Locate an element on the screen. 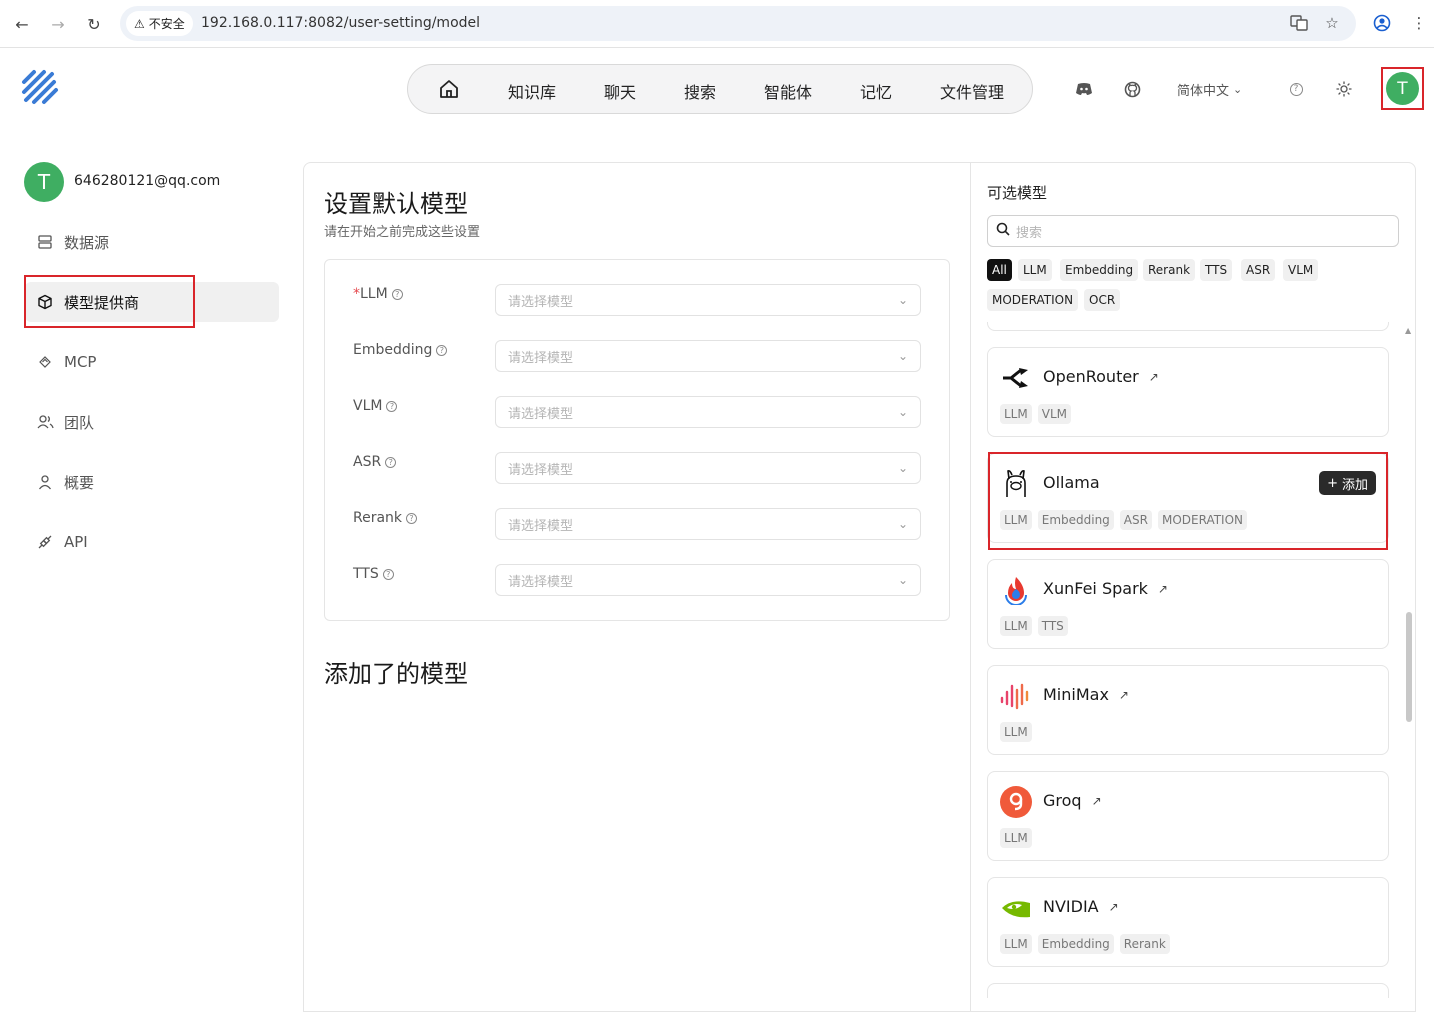  provider-name: XunFei Spark is located at coordinates (1095, 588).